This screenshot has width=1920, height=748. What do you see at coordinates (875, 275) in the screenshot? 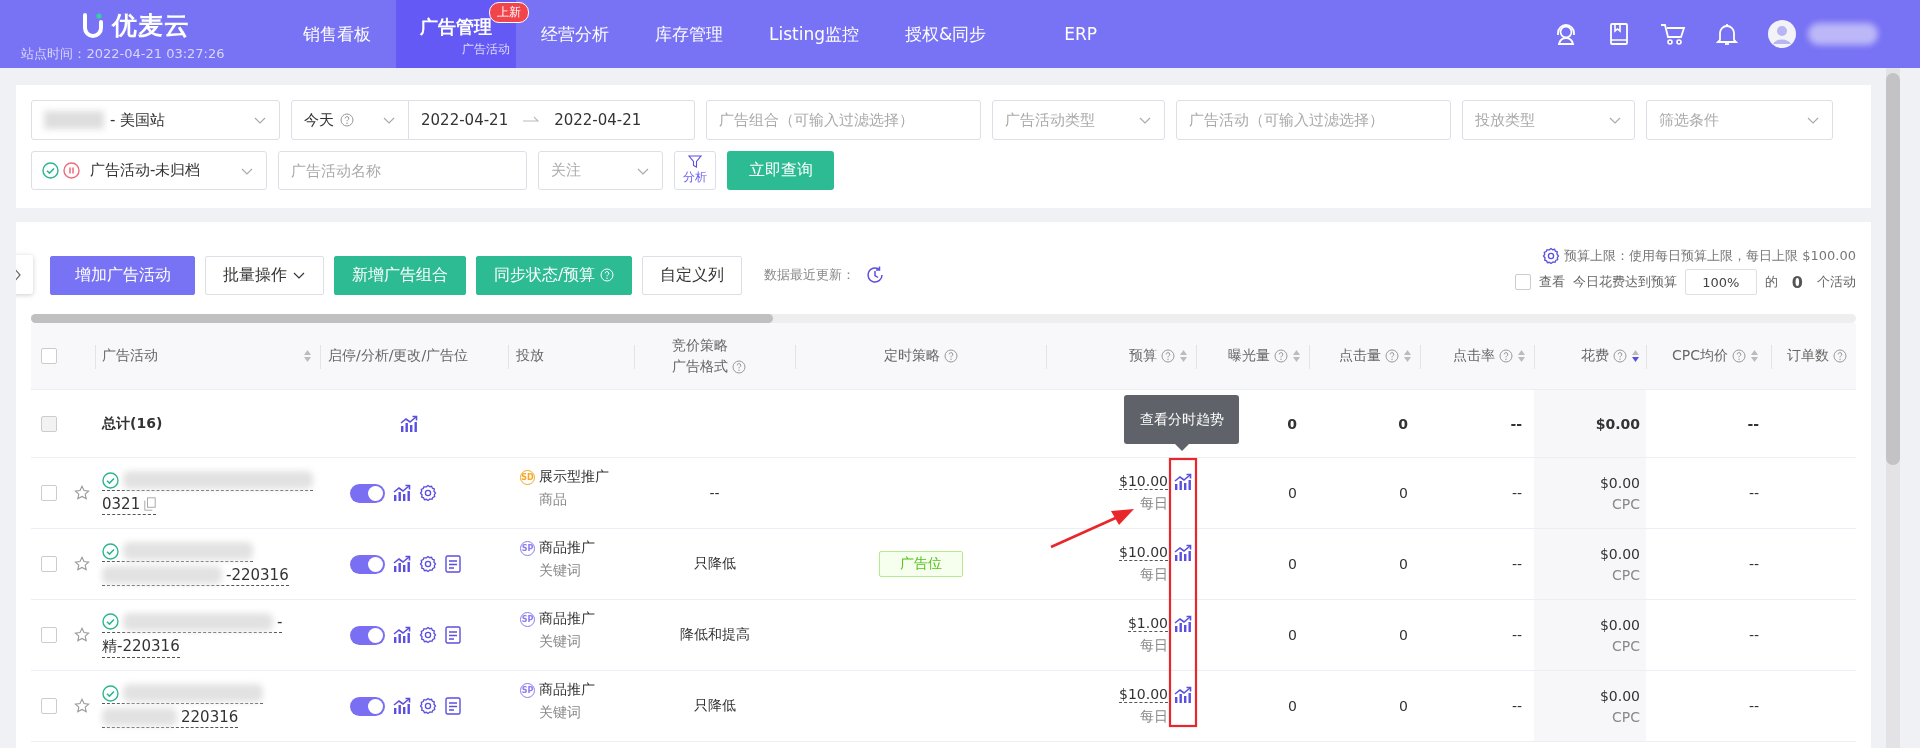
I see `refresh-clock-icon` at bounding box center [875, 275].